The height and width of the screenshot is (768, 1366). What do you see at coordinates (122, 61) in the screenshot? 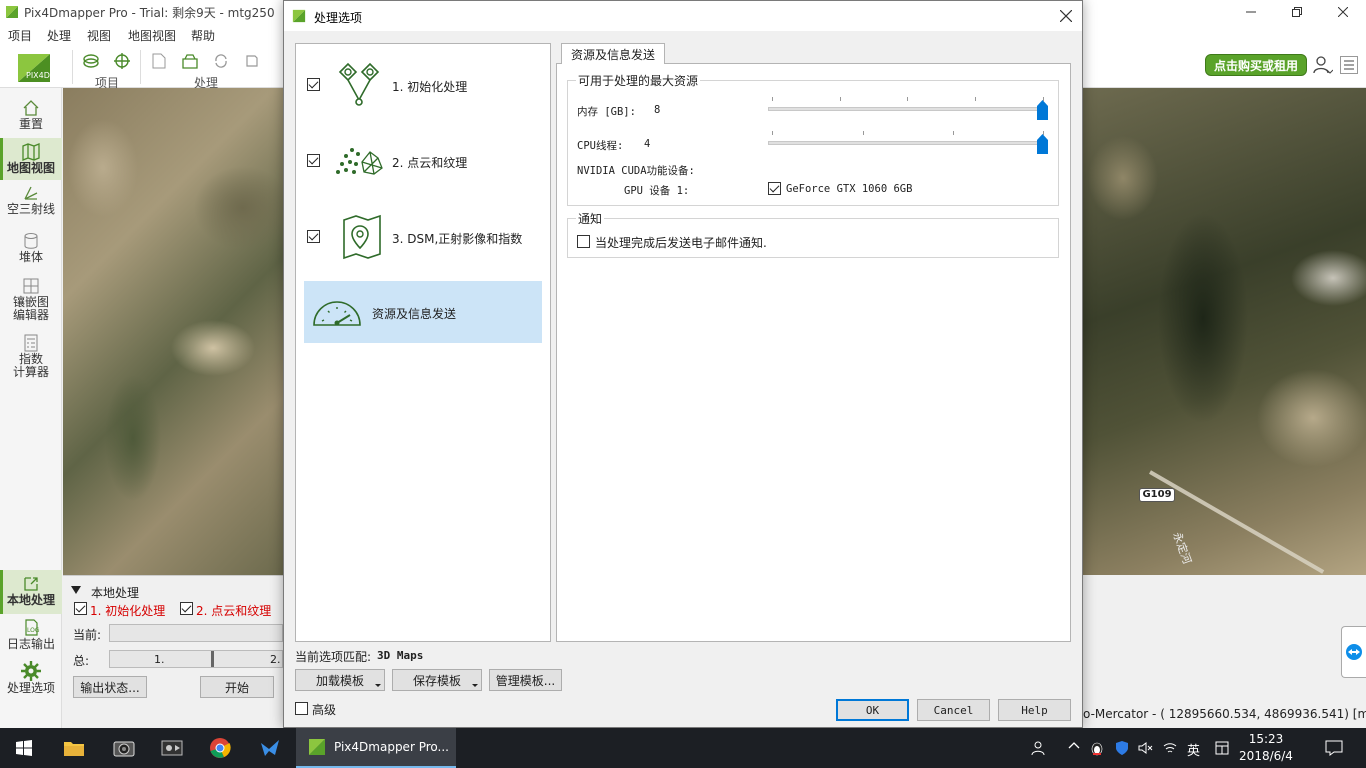
I see `toolbar-target` at bounding box center [122, 61].